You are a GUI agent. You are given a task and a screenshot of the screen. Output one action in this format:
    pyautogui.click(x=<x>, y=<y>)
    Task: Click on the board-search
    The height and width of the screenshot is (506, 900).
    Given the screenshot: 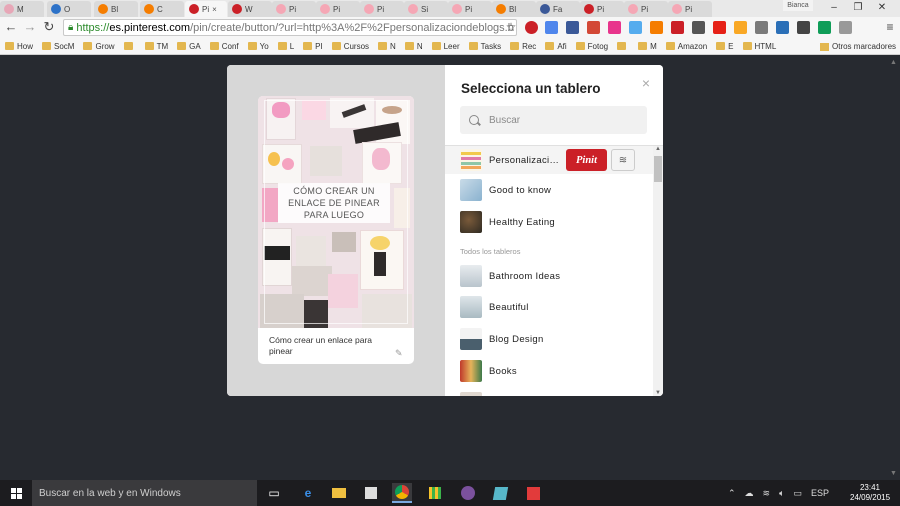 What is the action you would take?
    pyautogui.click(x=553, y=120)
    